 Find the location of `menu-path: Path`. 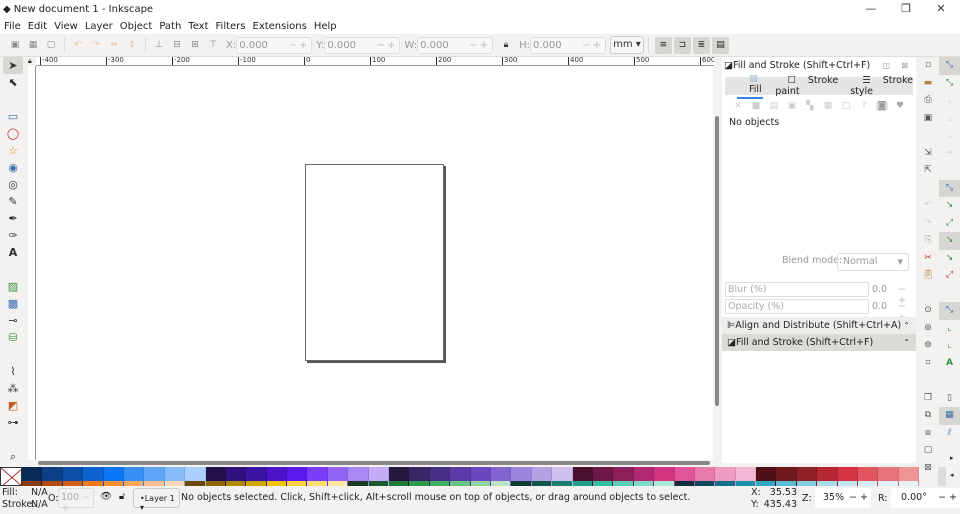

menu-path: Path is located at coordinates (170, 26).